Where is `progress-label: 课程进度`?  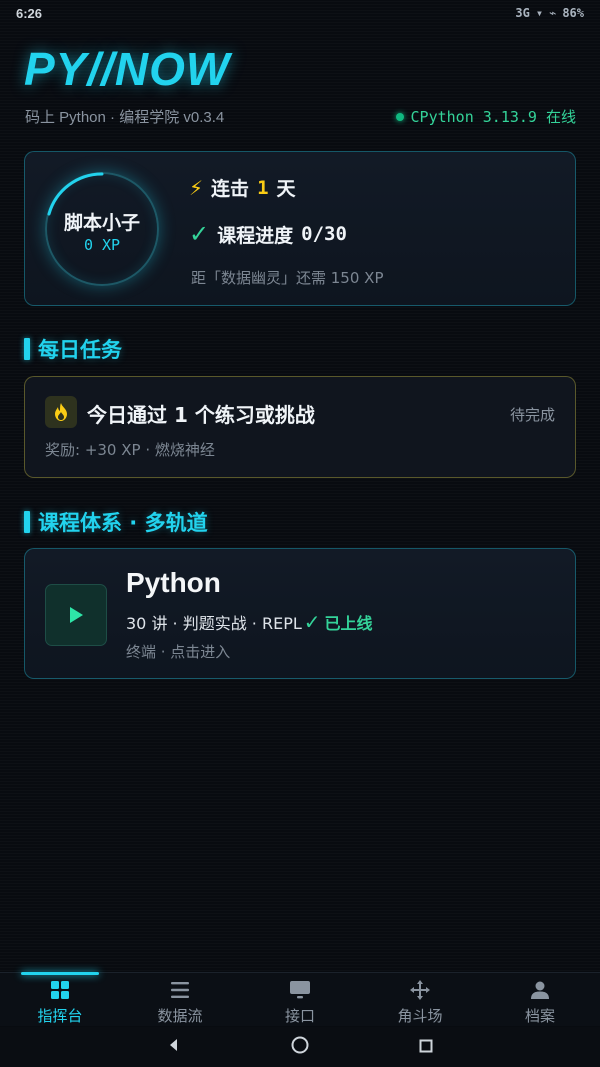
progress-label: 课程进度 is located at coordinates (255, 235).